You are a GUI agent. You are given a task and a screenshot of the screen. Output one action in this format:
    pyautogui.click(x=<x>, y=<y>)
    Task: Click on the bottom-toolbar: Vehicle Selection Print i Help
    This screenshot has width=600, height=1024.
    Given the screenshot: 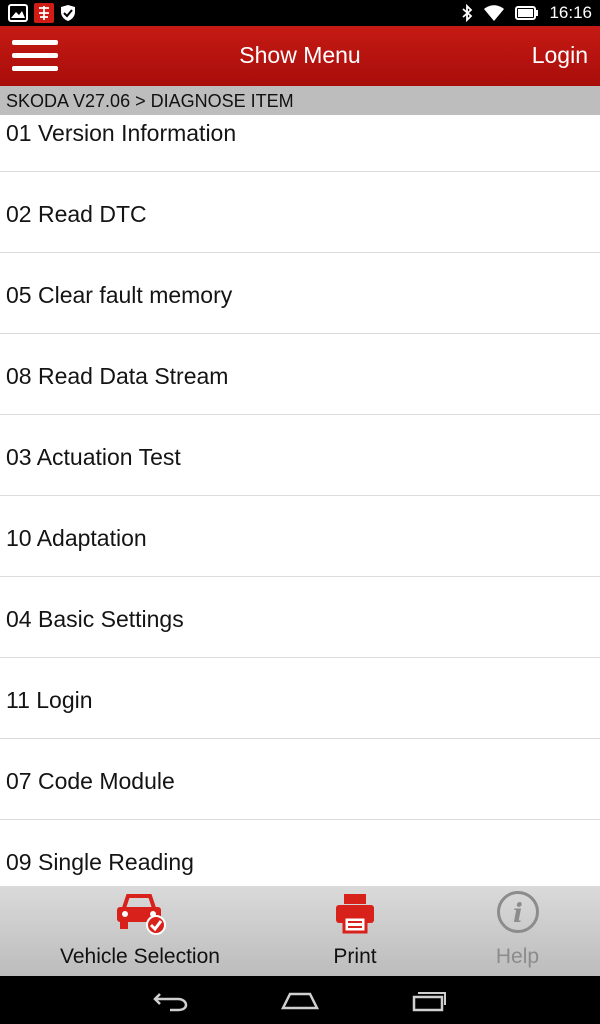 What is the action you would take?
    pyautogui.click(x=300, y=931)
    